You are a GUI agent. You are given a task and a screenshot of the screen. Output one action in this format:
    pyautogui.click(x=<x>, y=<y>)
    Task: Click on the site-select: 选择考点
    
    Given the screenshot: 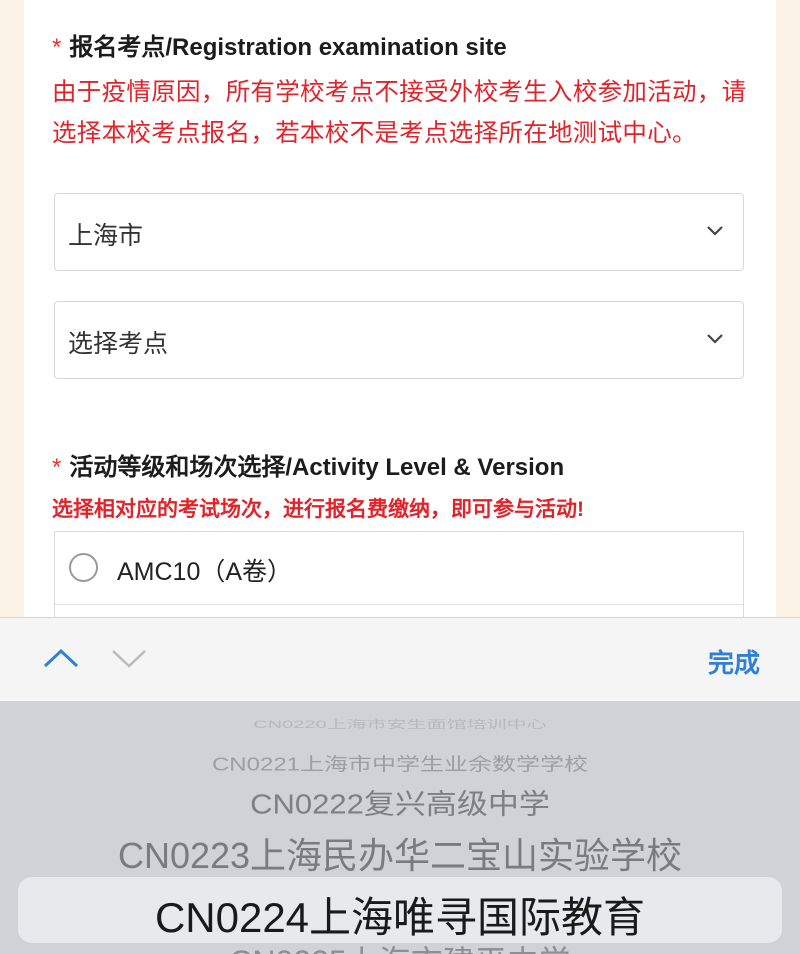 What is the action you would take?
    pyautogui.click(x=399, y=340)
    